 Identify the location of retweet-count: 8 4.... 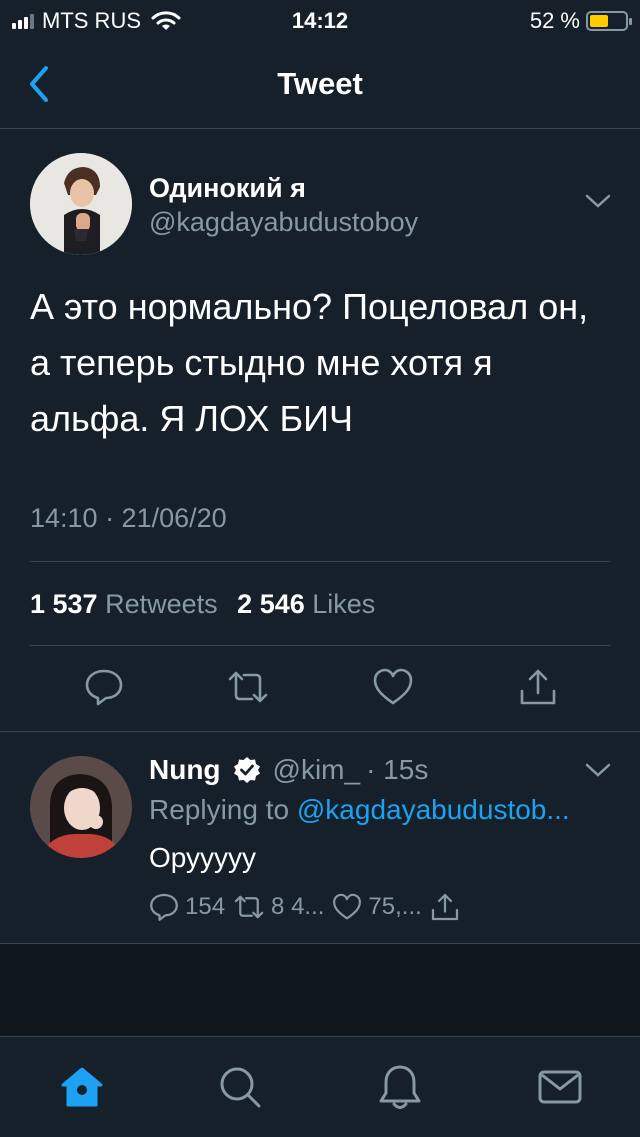
(298, 906).